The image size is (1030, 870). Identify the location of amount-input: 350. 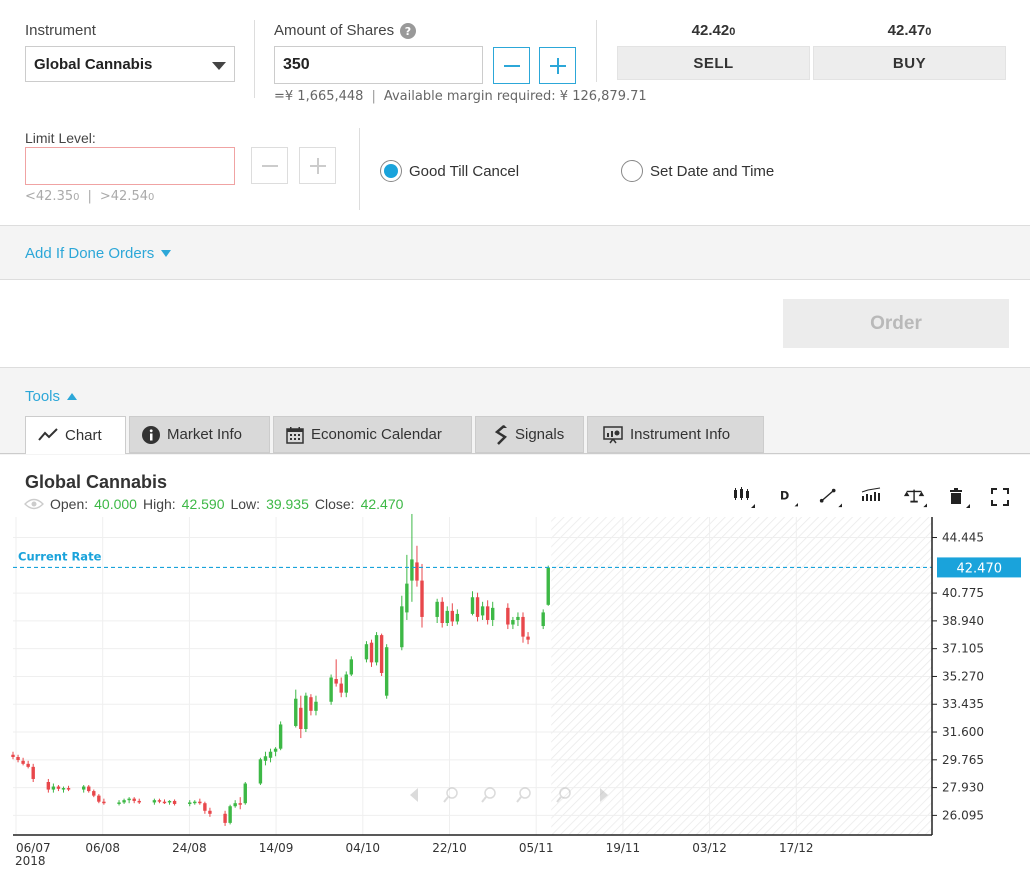
(378, 65).